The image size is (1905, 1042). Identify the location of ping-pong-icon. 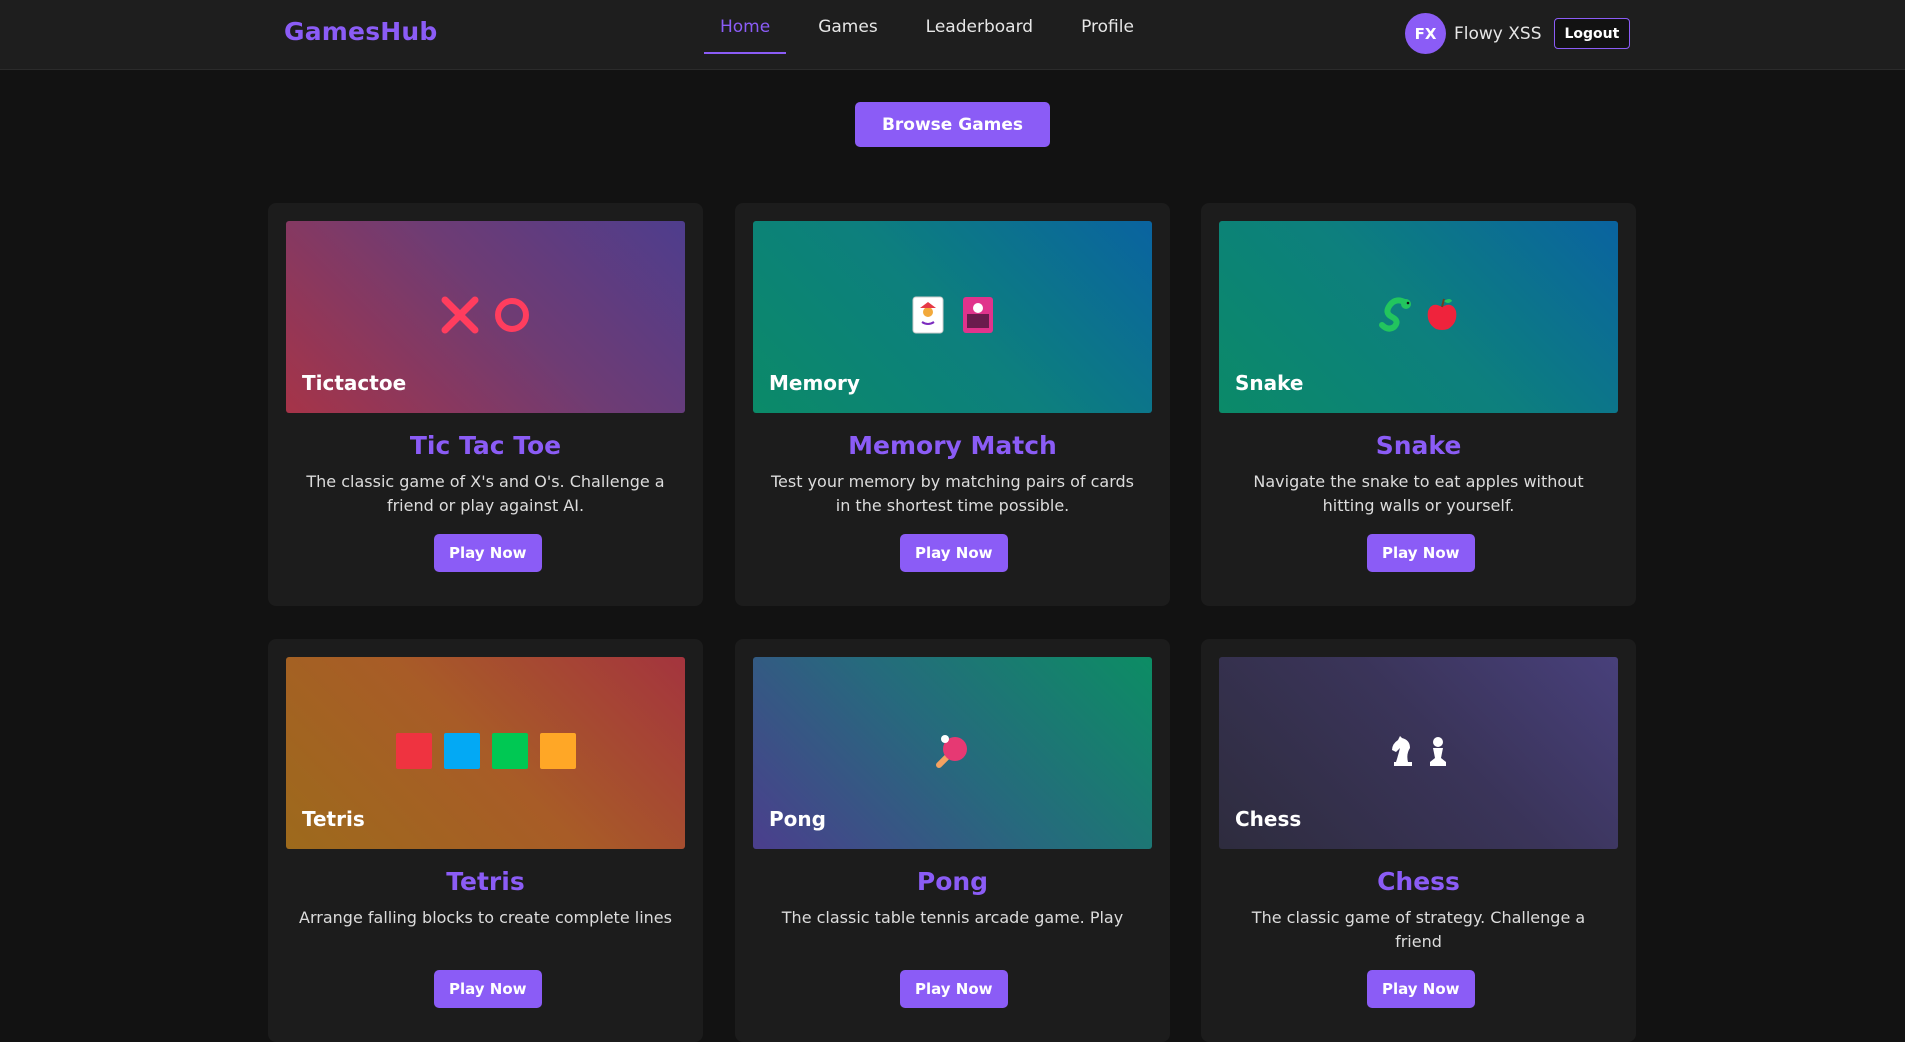
(951, 751).